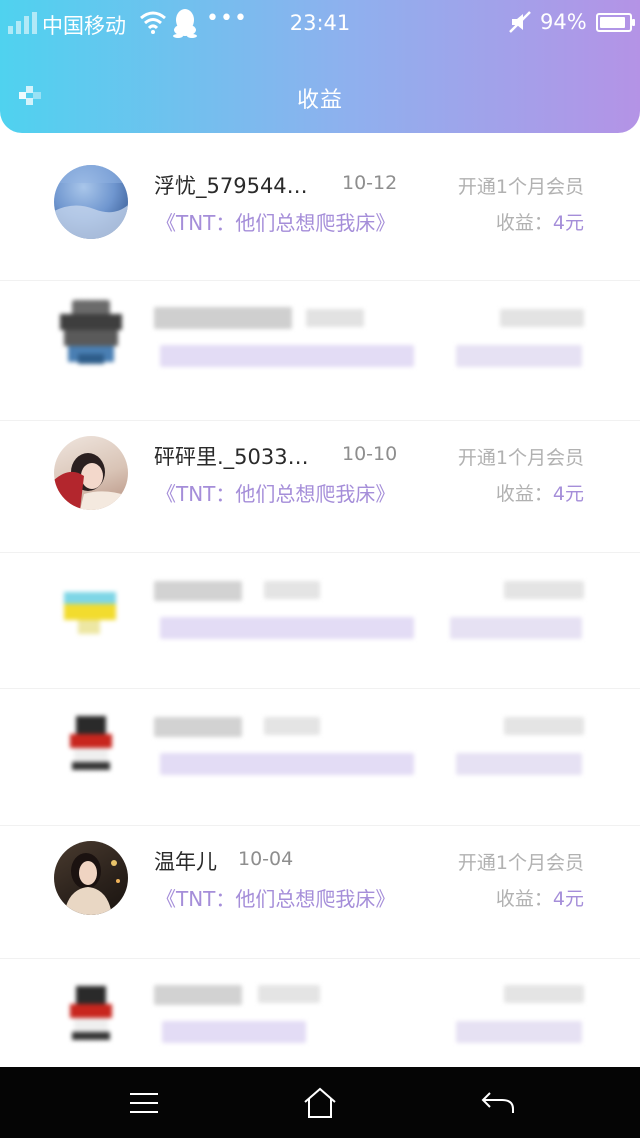  I want to click on home-icon, so click(320, 1103).